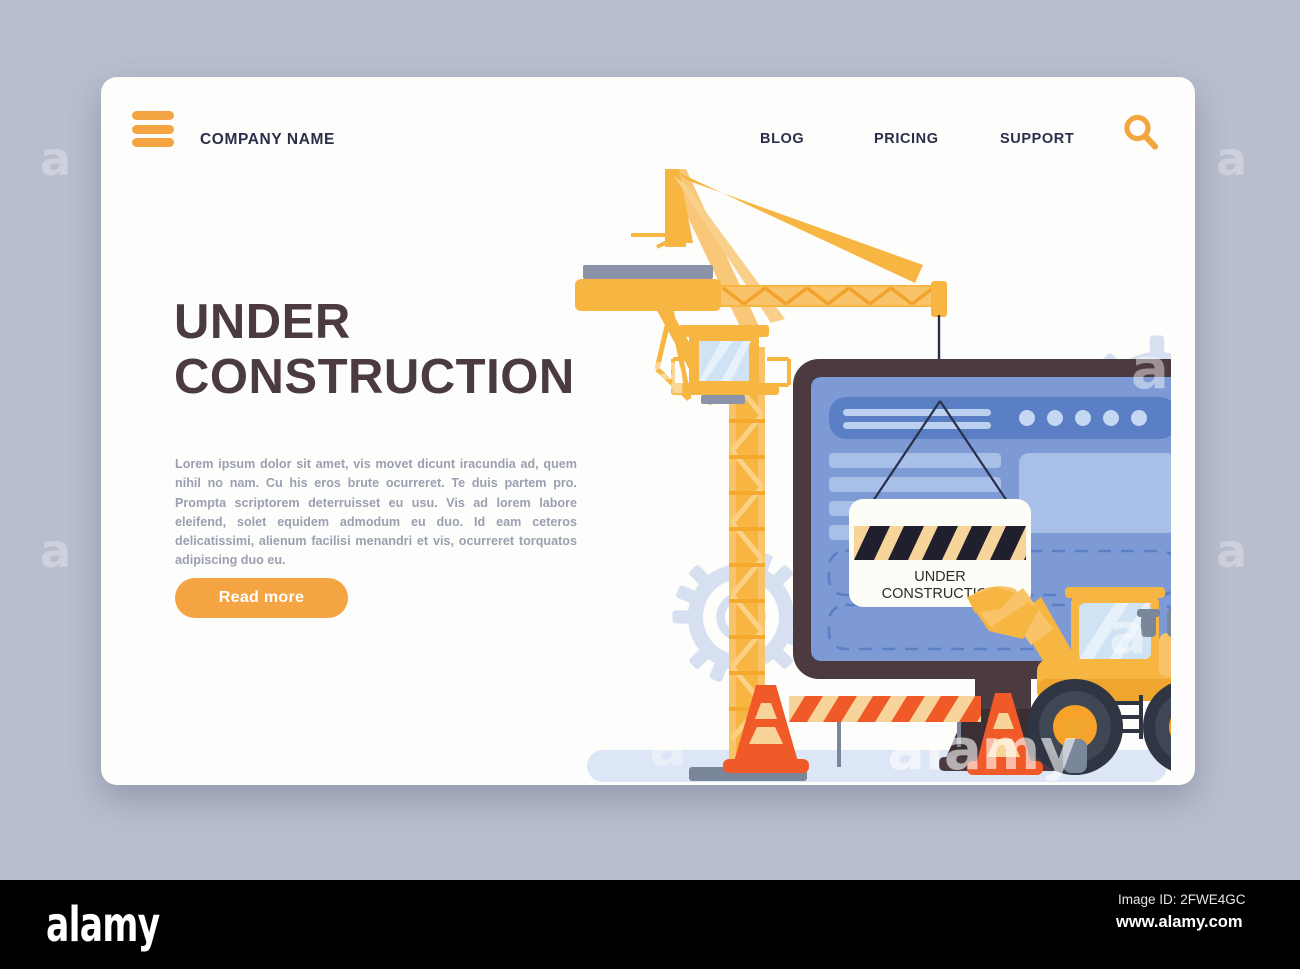 Image resolution: width=1300 pixels, height=969 pixels. What do you see at coordinates (650, 924) in the screenshot?
I see `alamy-footer-bar: alamy Image ID: 2FWE4GC www.alamy.com` at bounding box center [650, 924].